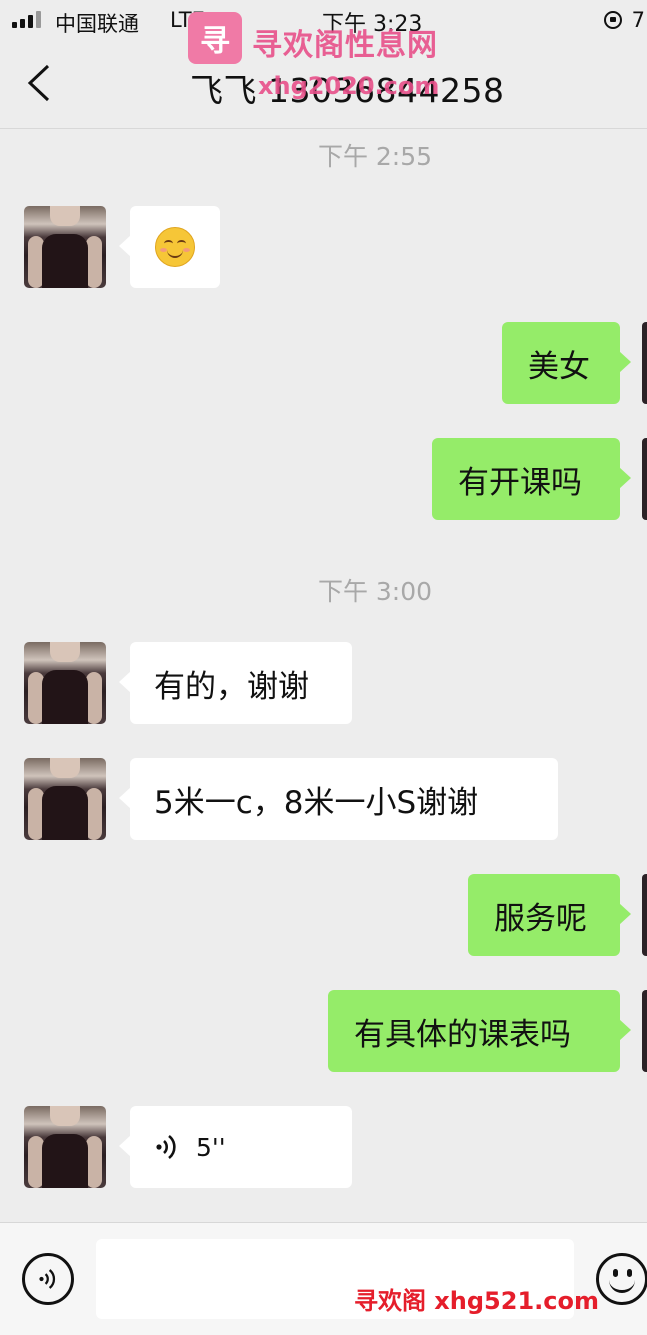 The image size is (647, 1335). What do you see at coordinates (316, 802) in the screenshot?
I see `message-text: 5米一c，8米一小S谢谢` at bounding box center [316, 802].